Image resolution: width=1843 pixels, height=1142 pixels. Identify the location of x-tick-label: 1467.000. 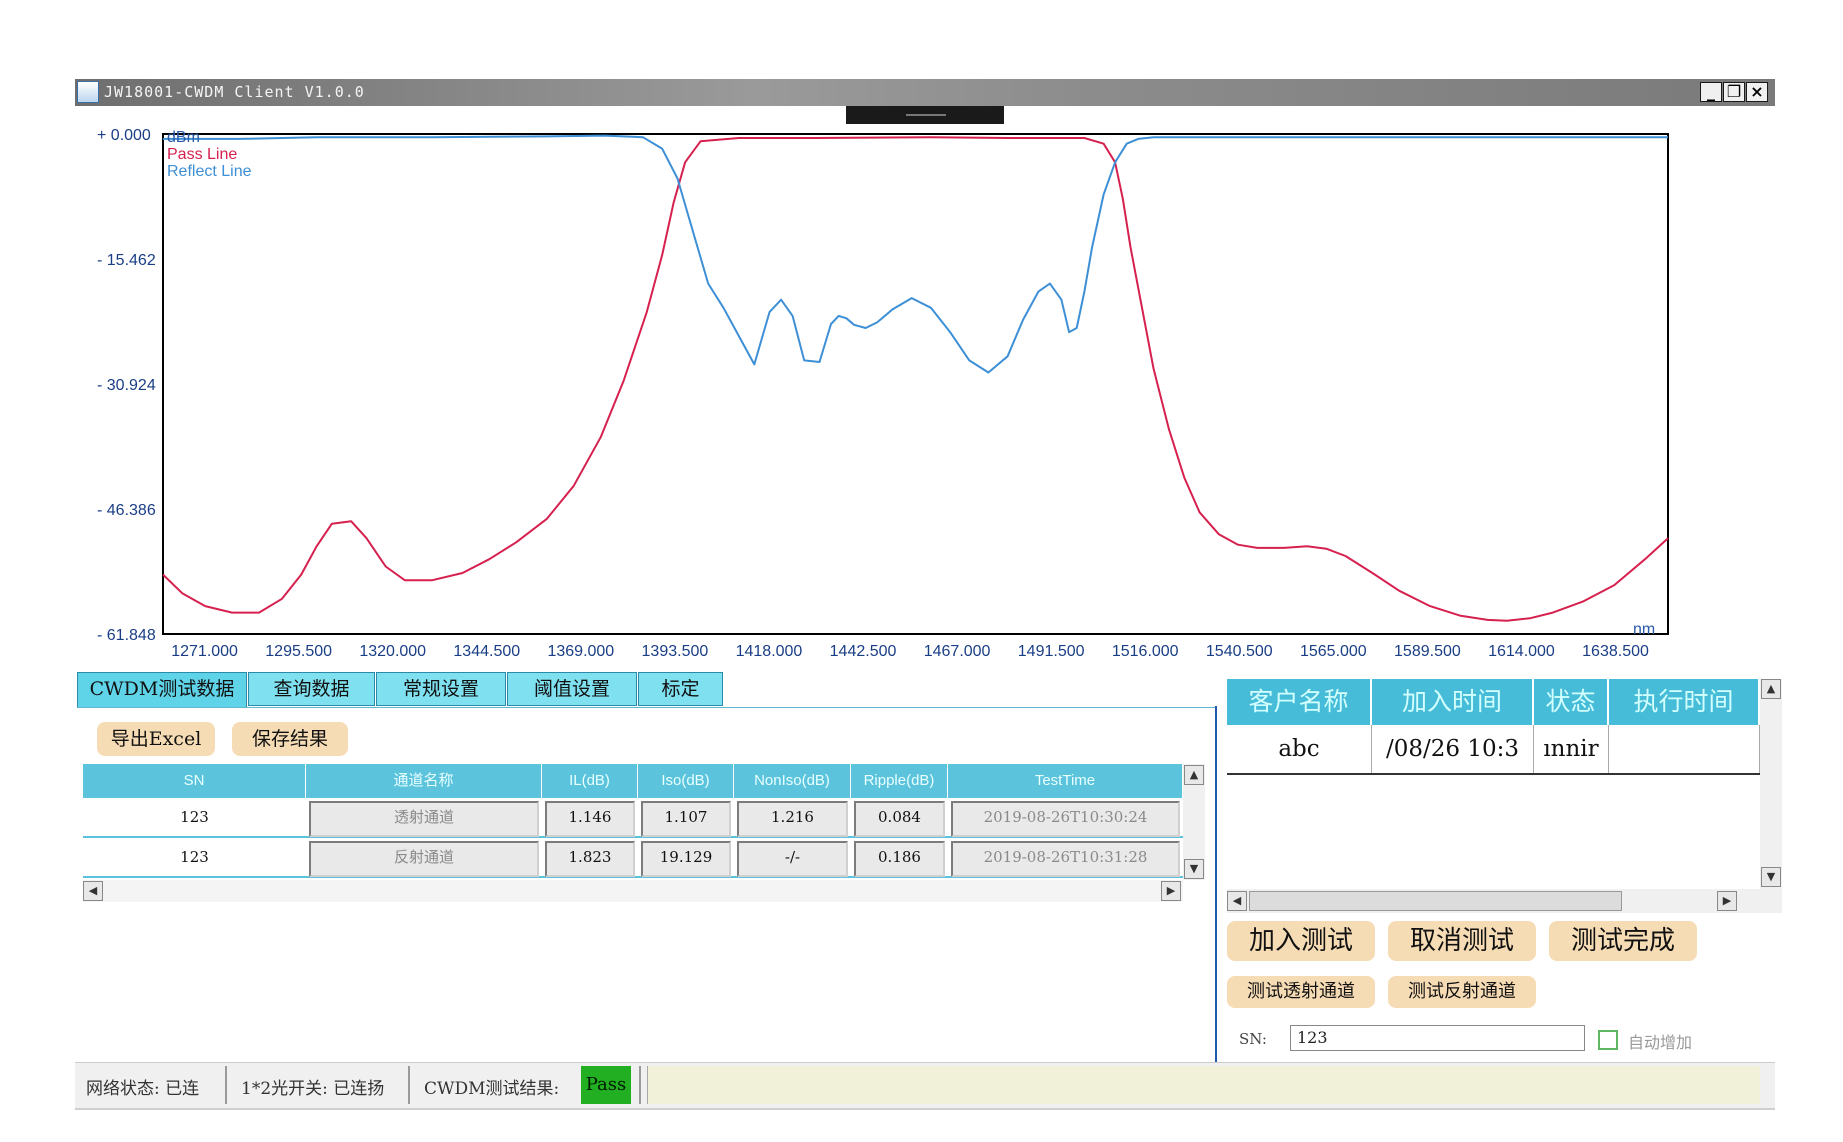
(957, 651).